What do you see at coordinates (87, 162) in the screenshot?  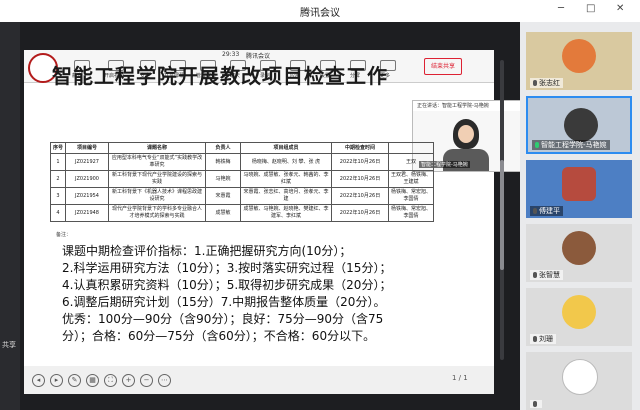 I see `table-cell: JZ021927` at bounding box center [87, 162].